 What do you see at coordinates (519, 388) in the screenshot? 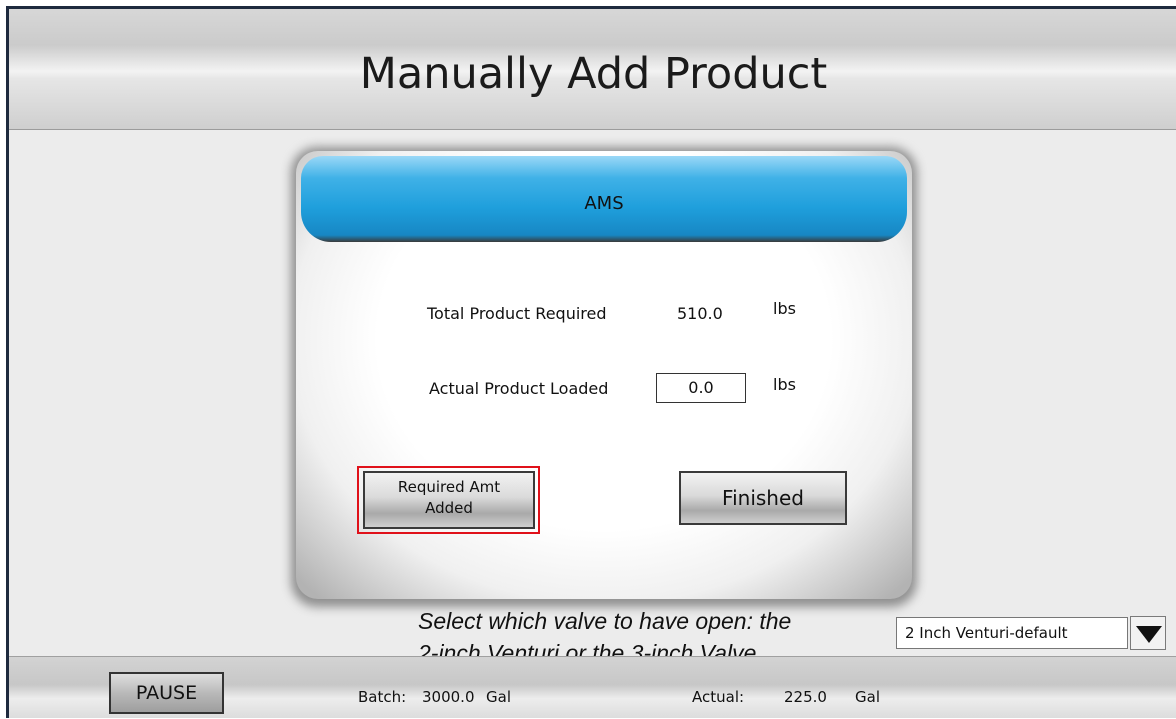
I see `actual-product-label: Actual Product Loaded` at bounding box center [519, 388].